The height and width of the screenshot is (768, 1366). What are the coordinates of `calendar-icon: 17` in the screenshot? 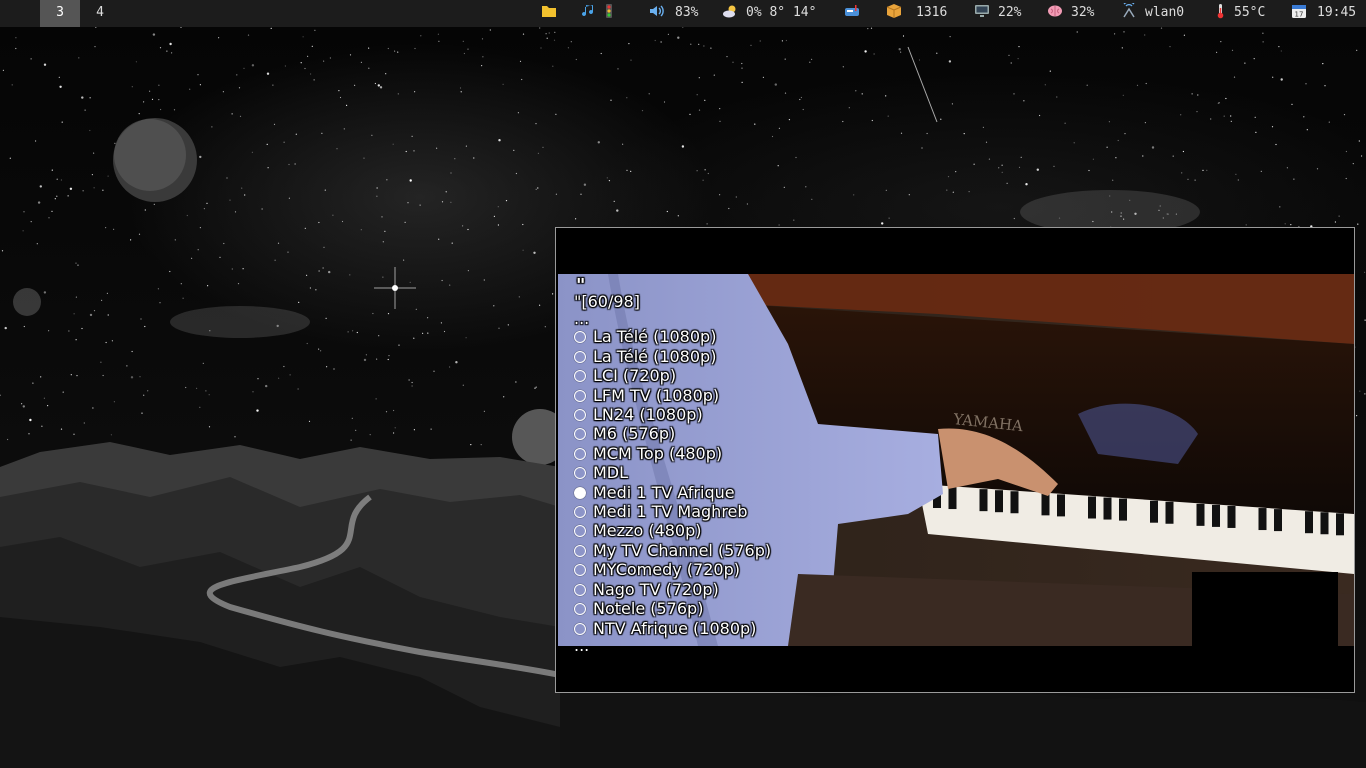 It's located at (1299, 12).